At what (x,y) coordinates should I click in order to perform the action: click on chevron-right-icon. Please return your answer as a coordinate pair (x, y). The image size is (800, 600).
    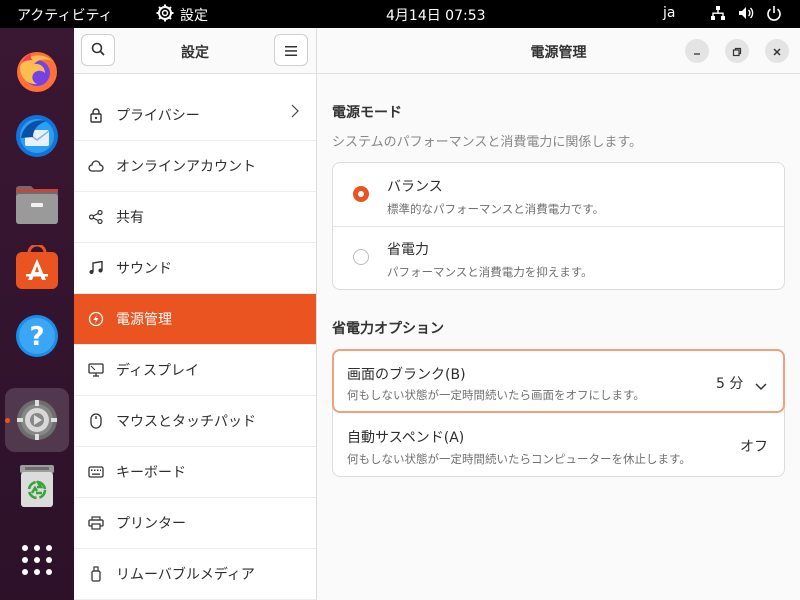
    Looking at the image, I should click on (295, 112).